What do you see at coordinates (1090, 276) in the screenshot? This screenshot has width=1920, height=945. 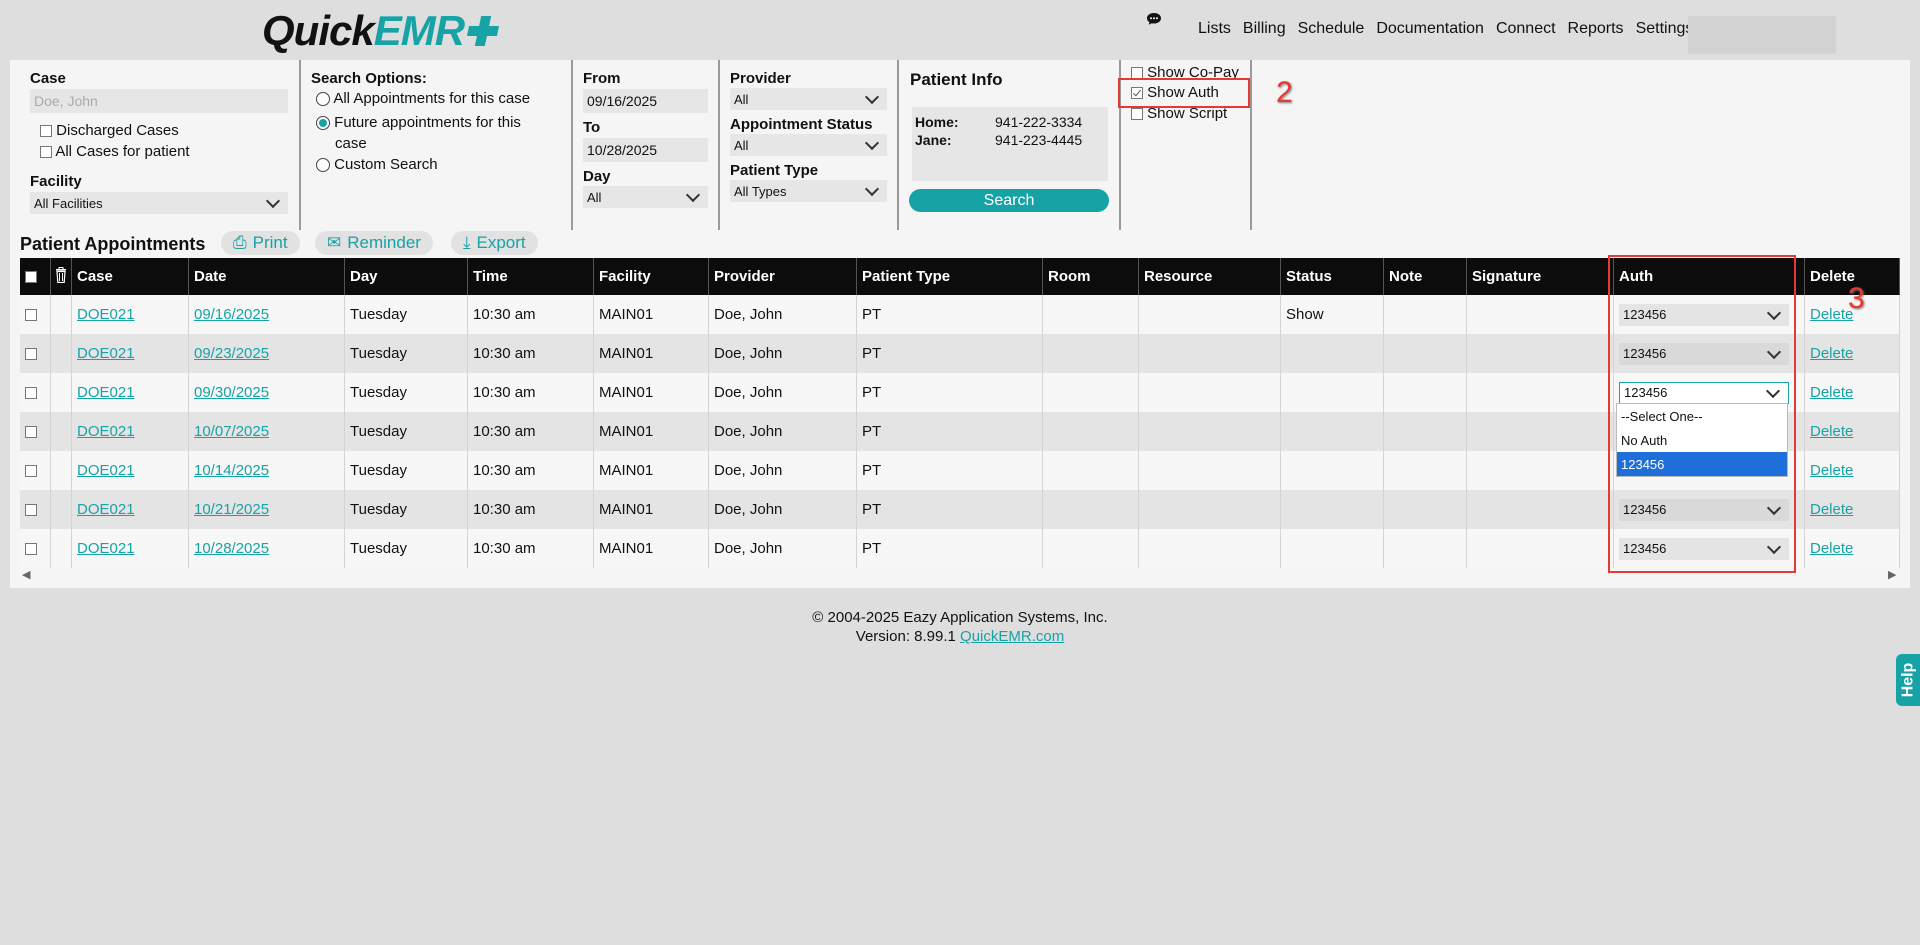 I see `col-room: Room` at bounding box center [1090, 276].